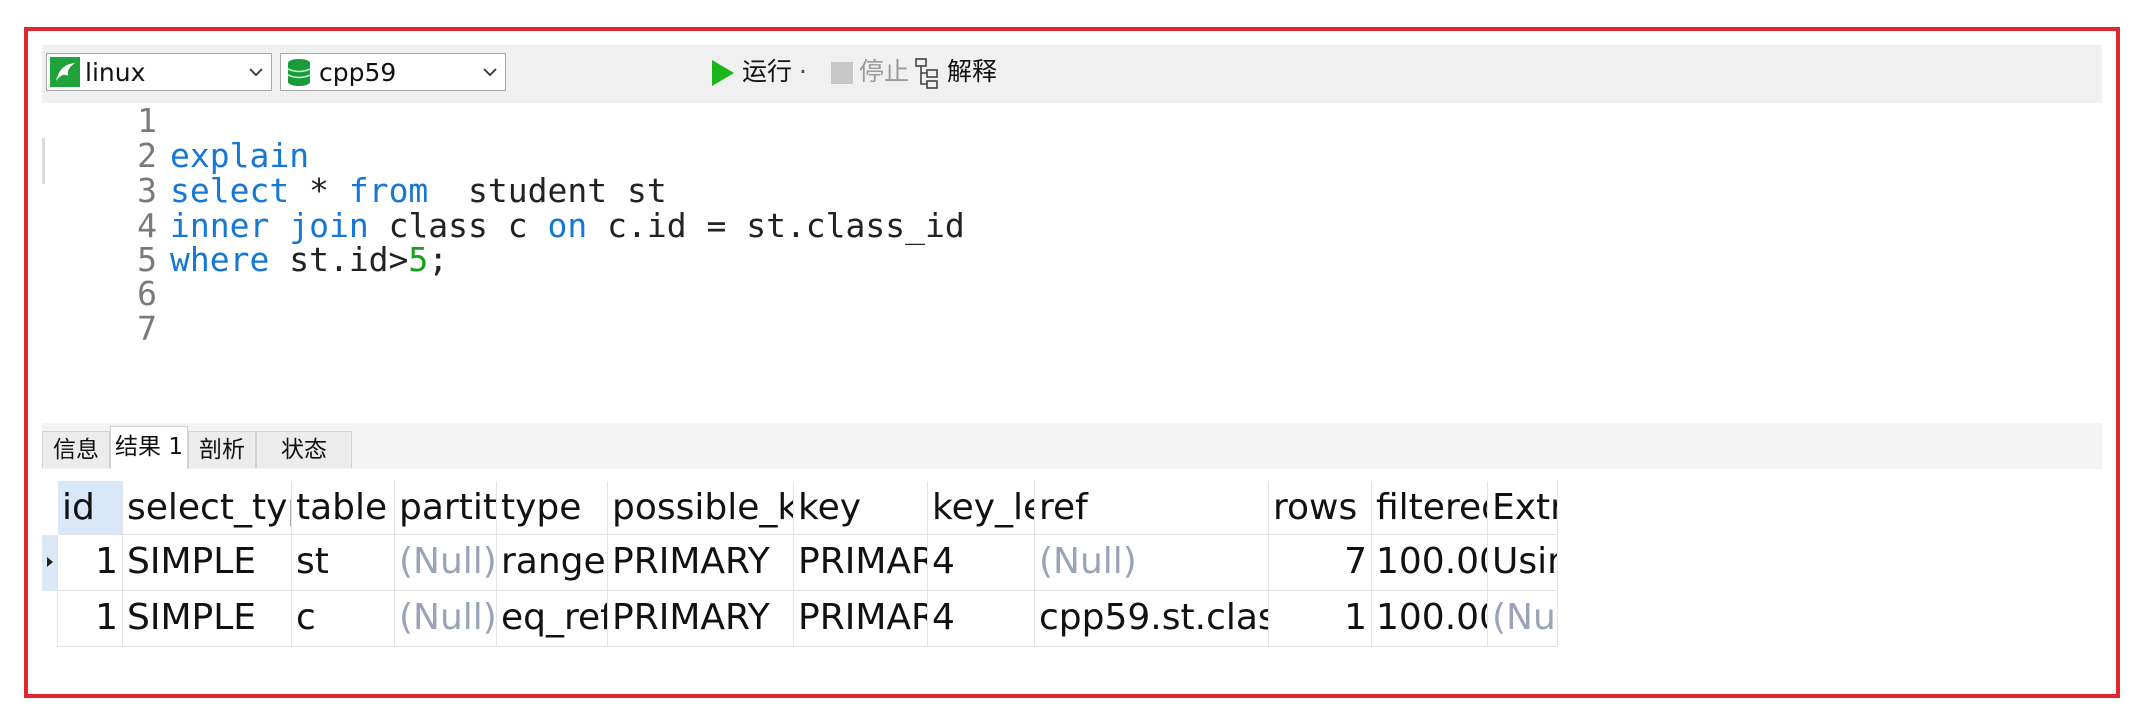  What do you see at coordinates (701, 508) in the screenshot?
I see `column-header-possible_keys: possible_keys` at bounding box center [701, 508].